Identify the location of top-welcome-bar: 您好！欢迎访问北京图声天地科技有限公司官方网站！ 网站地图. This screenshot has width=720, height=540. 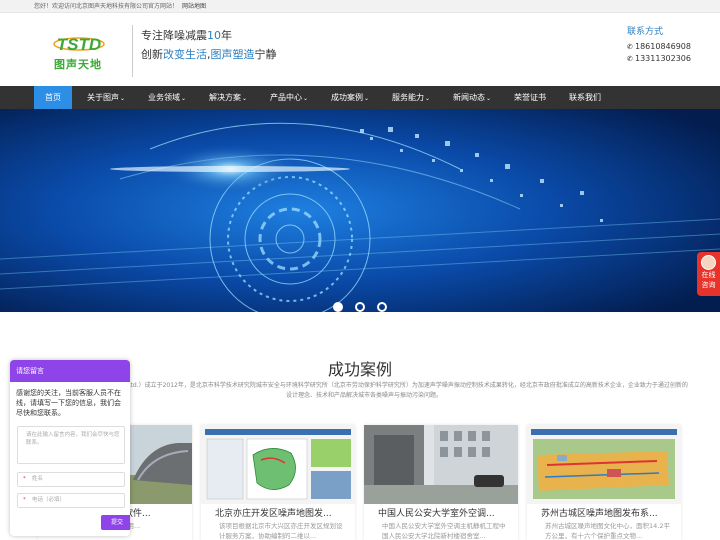
(360, 6).